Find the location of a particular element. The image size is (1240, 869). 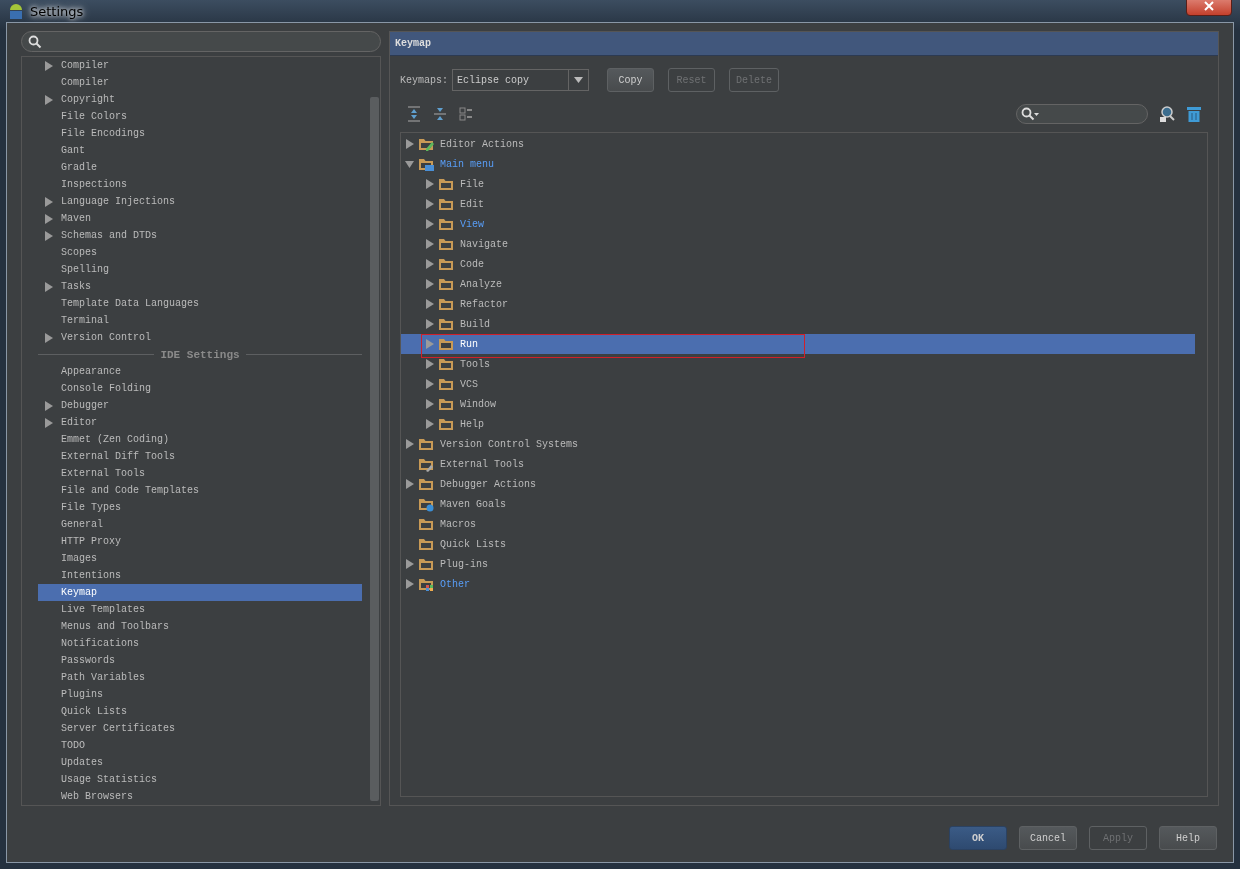

checklist-icon is located at coordinates (466, 114).